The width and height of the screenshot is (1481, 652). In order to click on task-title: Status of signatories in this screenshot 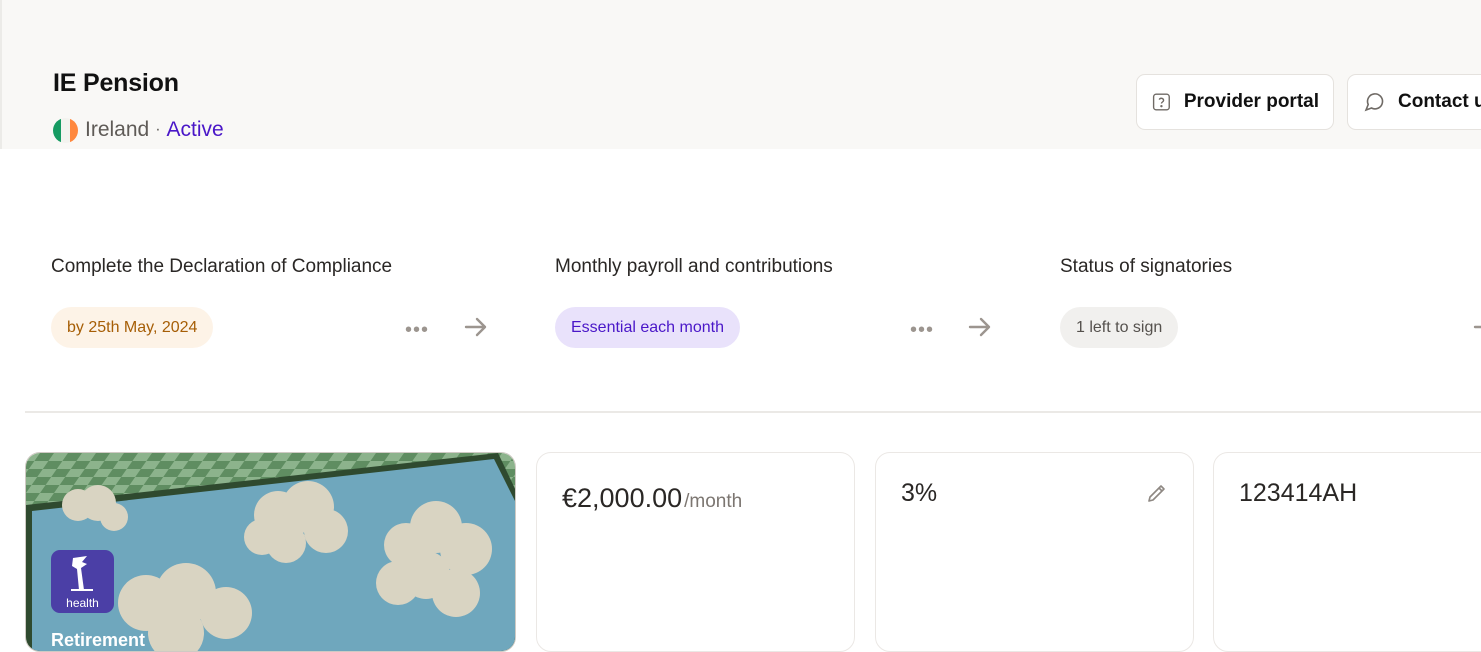, I will do `click(1146, 266)`.